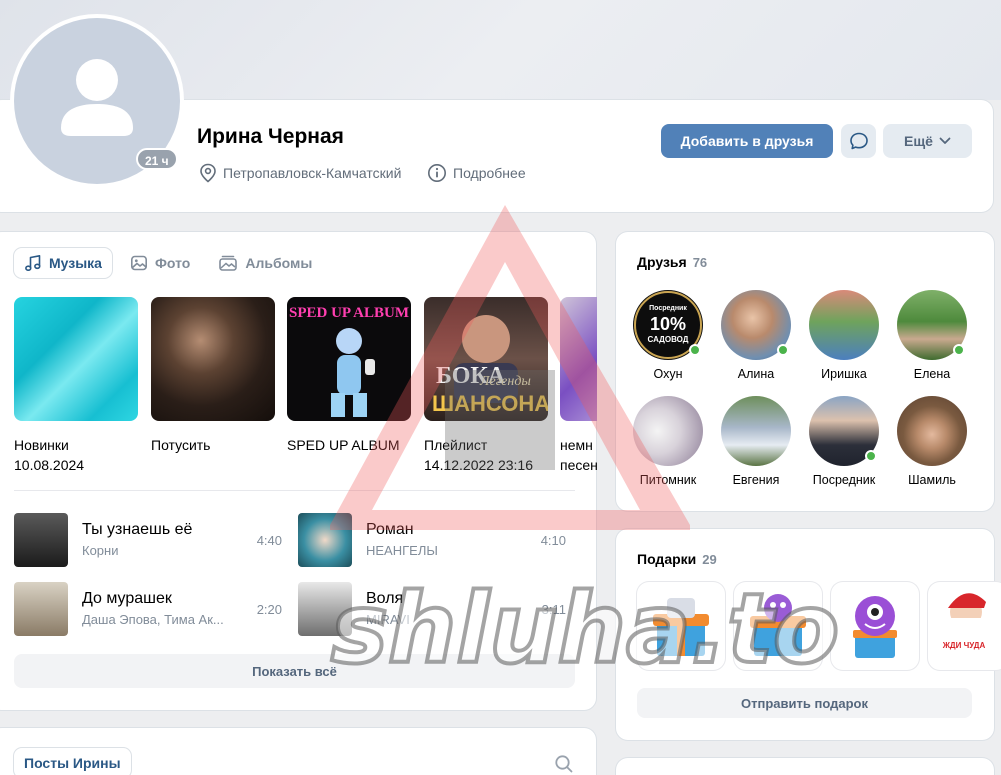  Describe the element at coordinates (148, 540) in the screenshot. I see `track-row: Ты узнаешь её Корни 4:40` at that location.